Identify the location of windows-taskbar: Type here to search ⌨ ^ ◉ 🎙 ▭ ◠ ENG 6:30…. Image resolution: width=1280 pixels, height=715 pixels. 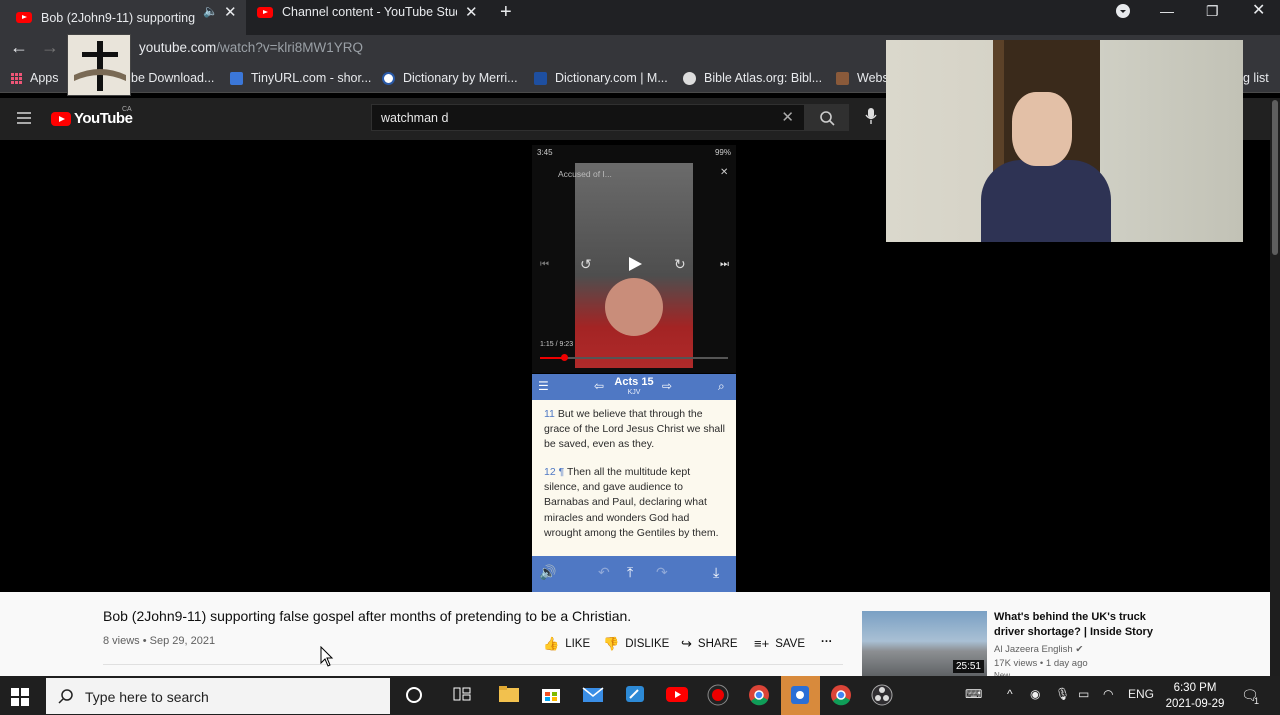
(640, 695).